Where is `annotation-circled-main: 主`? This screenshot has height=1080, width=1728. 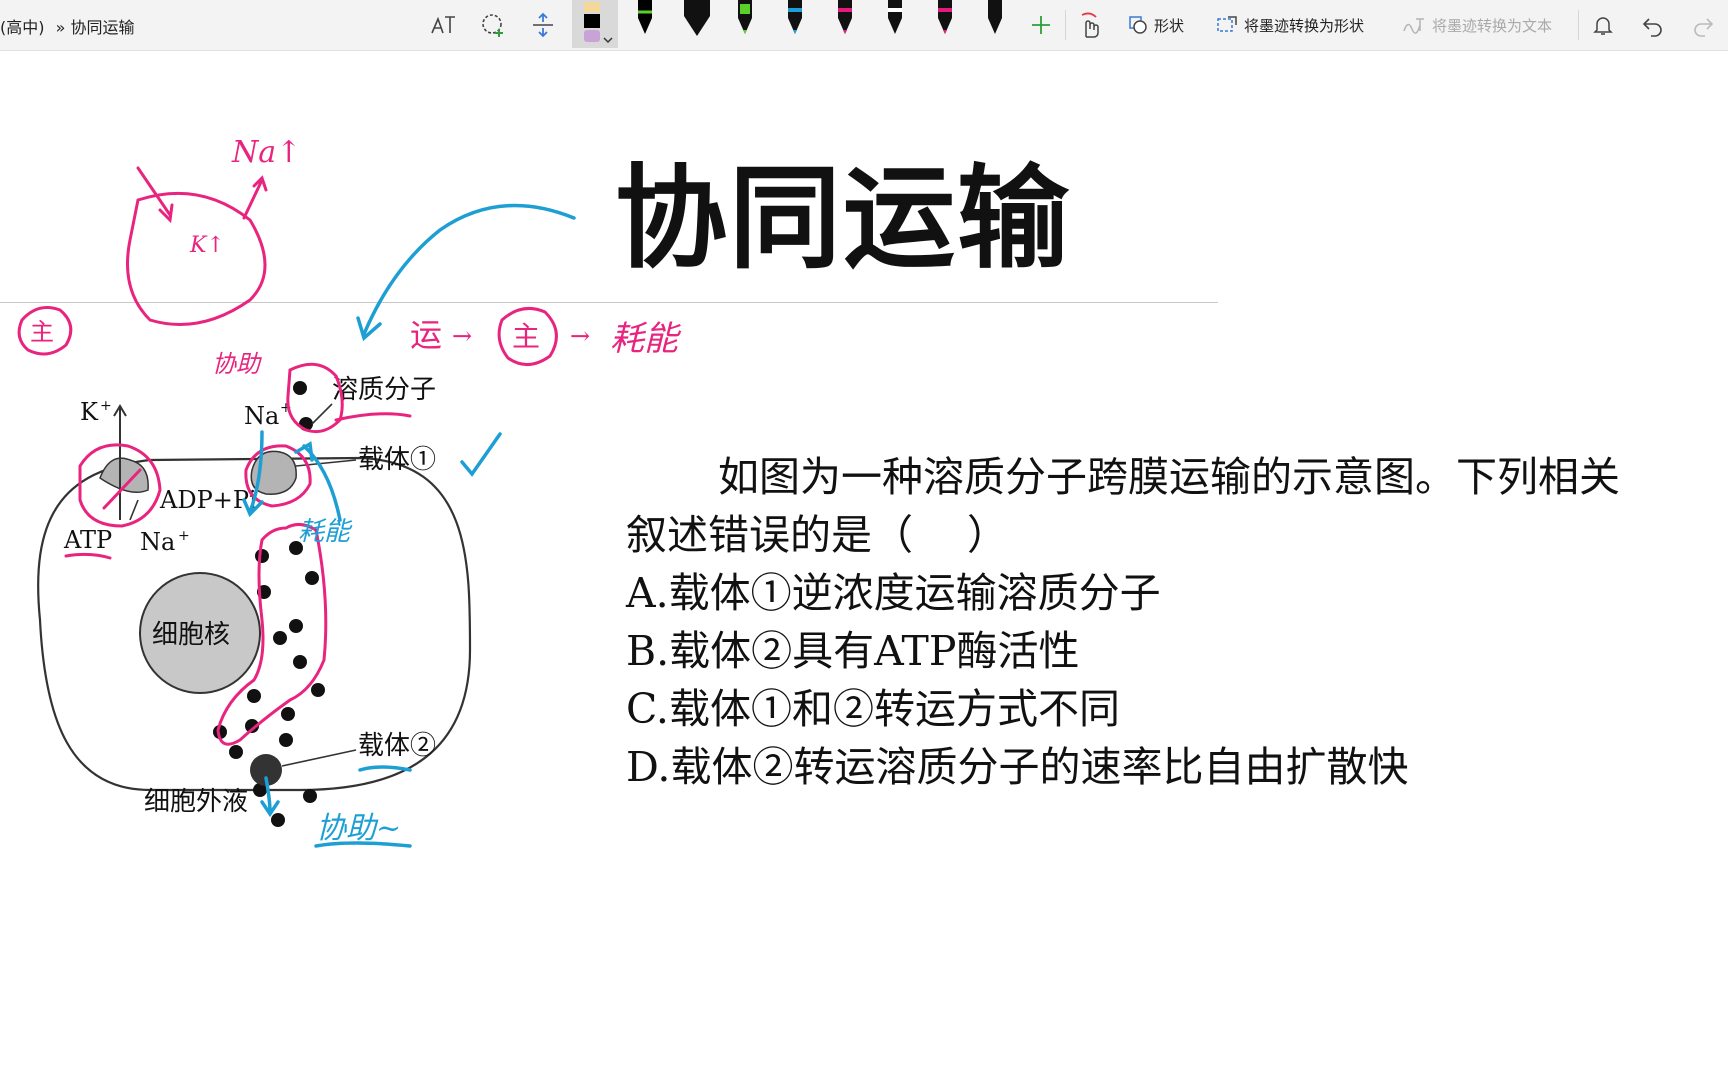
annotation-circled-main: 主 is located at coordinates (42, 332).